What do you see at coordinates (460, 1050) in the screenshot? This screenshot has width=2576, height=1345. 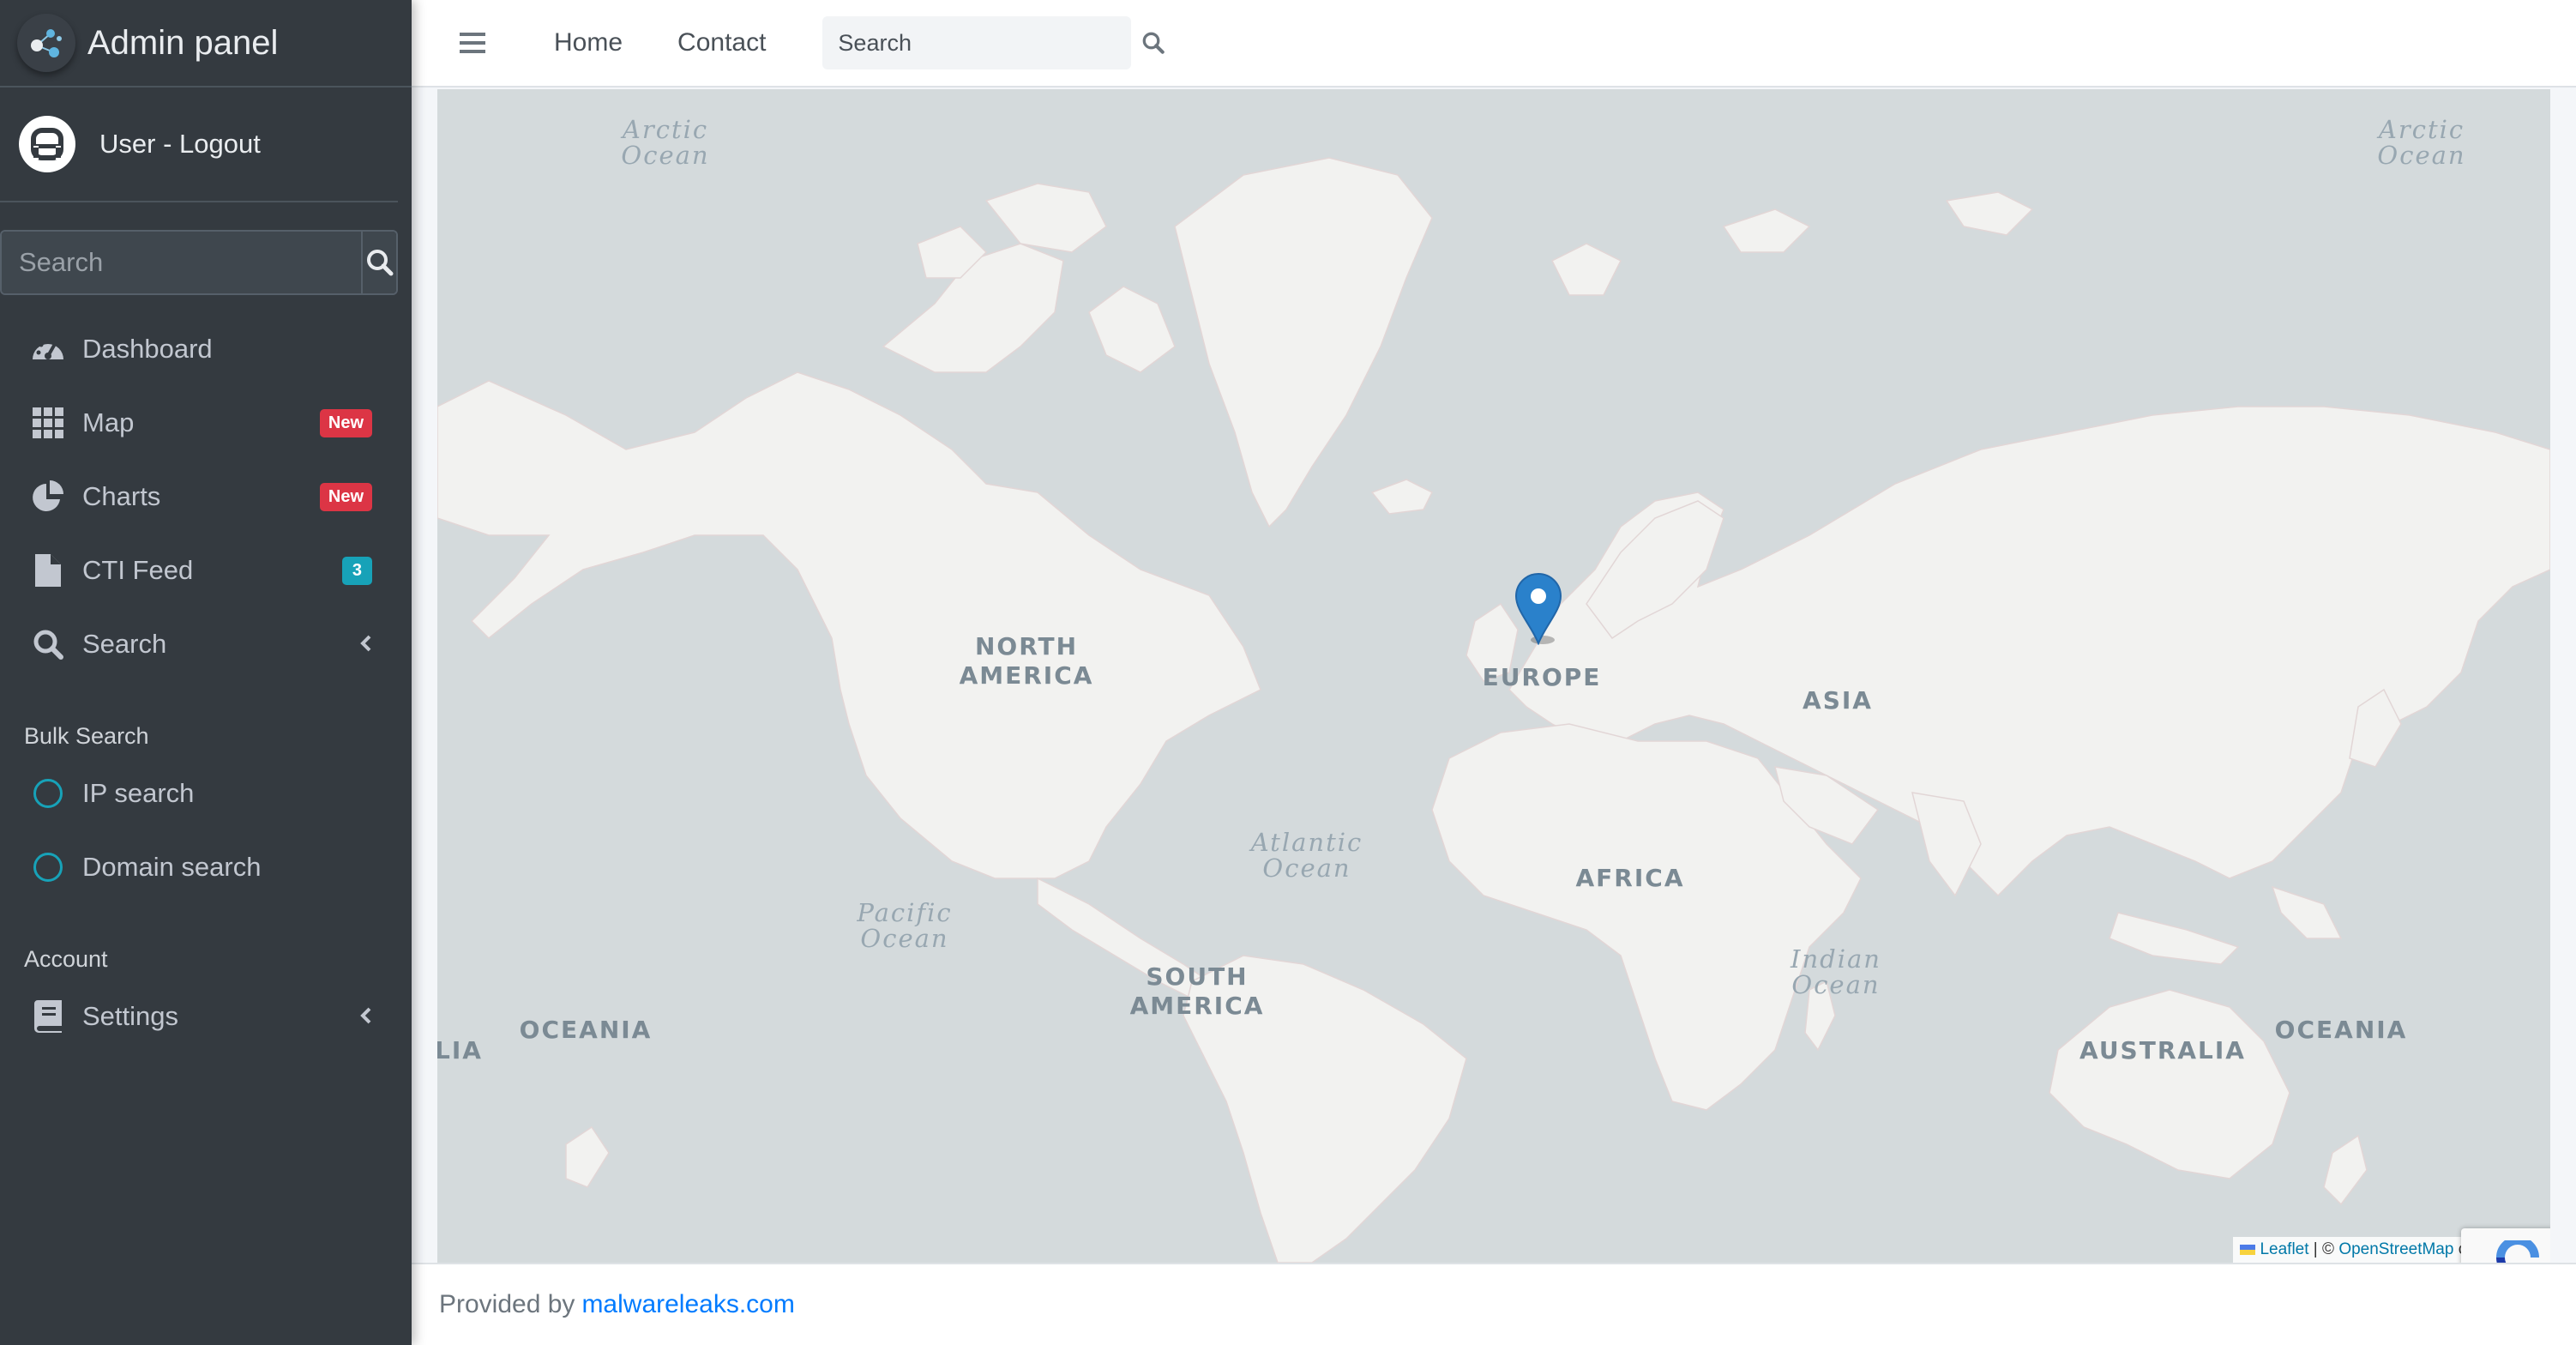 I see `map-label-partial: LIA` at bounding box center [460, 1050].